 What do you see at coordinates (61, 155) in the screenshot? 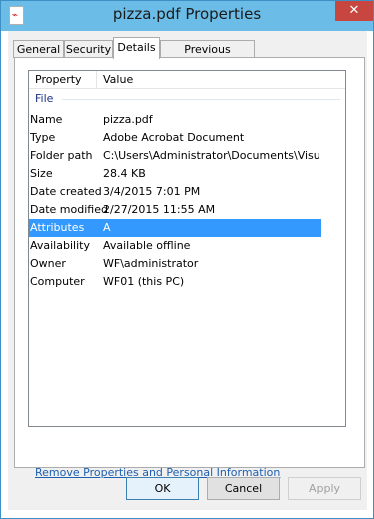
I see `property-name: Folder path` at bounding box center [61, 155].